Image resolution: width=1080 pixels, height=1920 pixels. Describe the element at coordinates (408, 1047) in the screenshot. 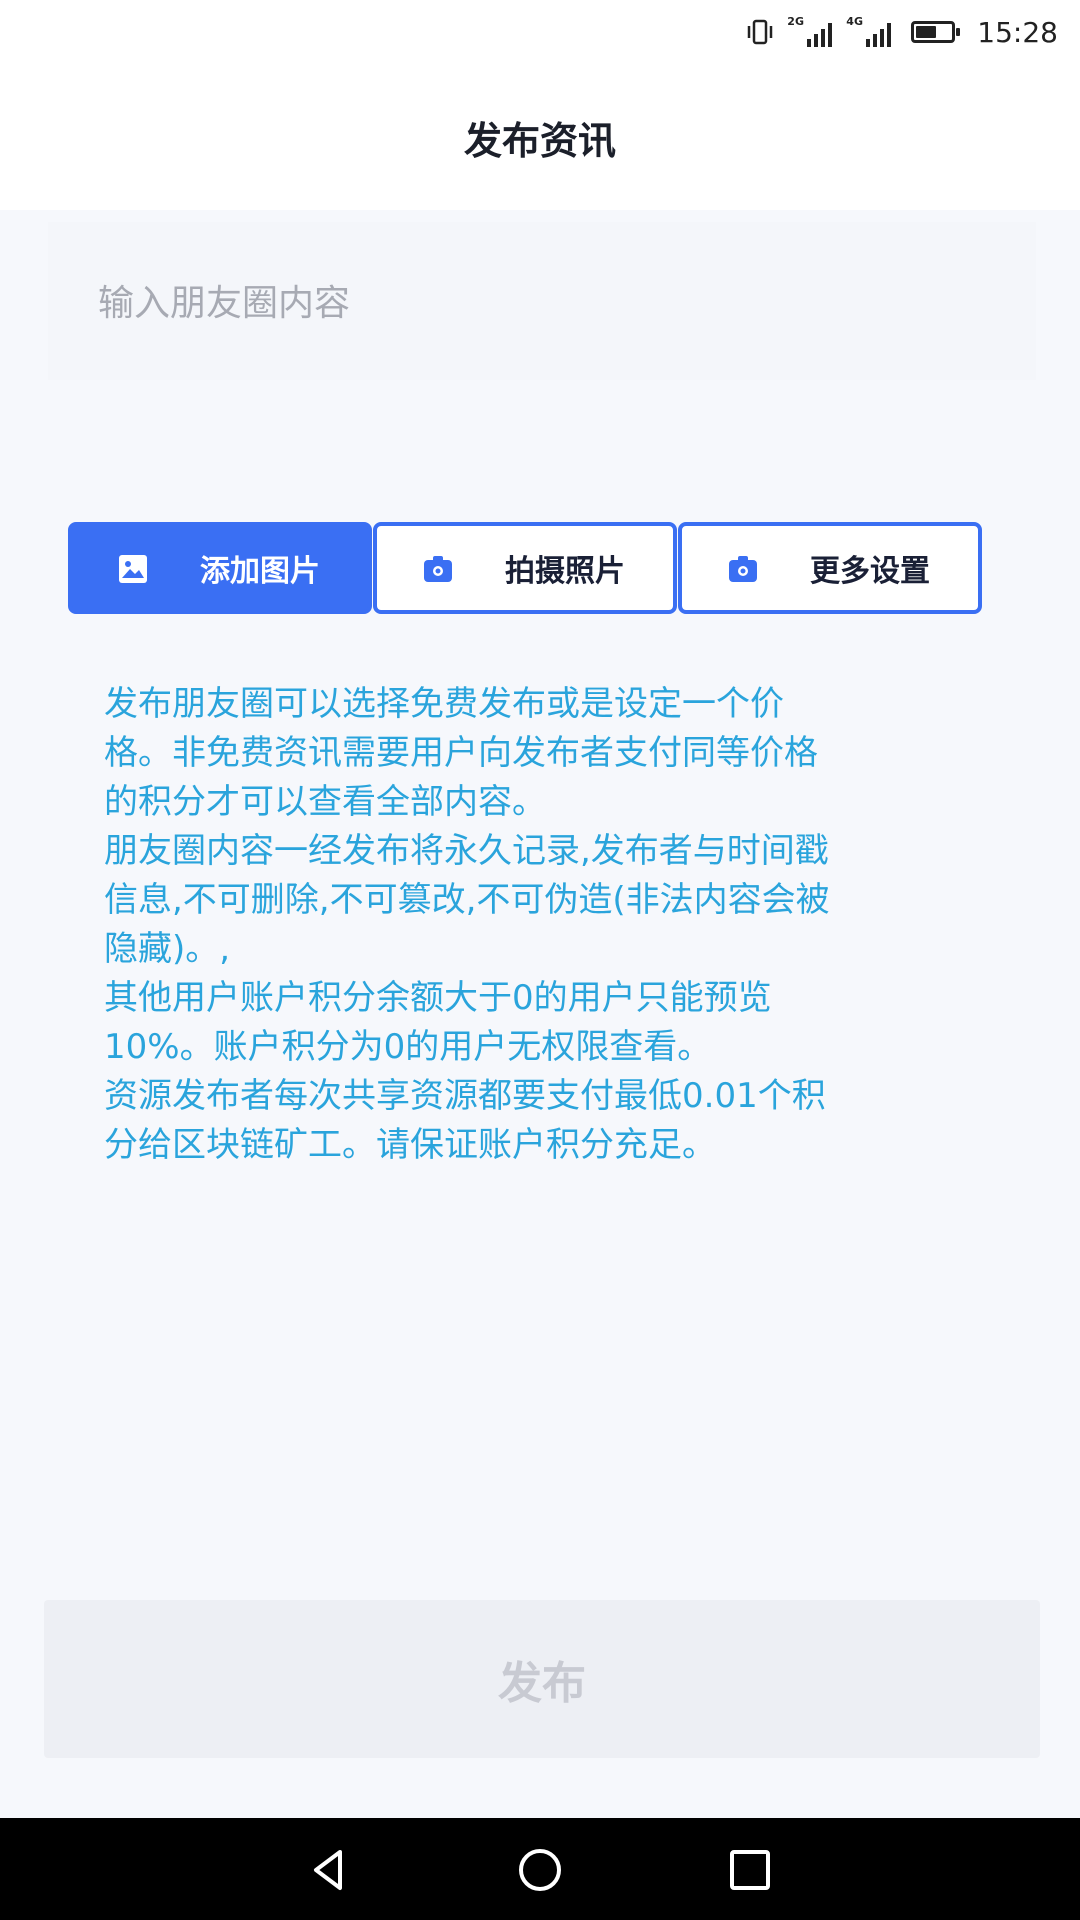

I see `info-line: 10%。账户积分为0的用户无权限查看。` at that location.